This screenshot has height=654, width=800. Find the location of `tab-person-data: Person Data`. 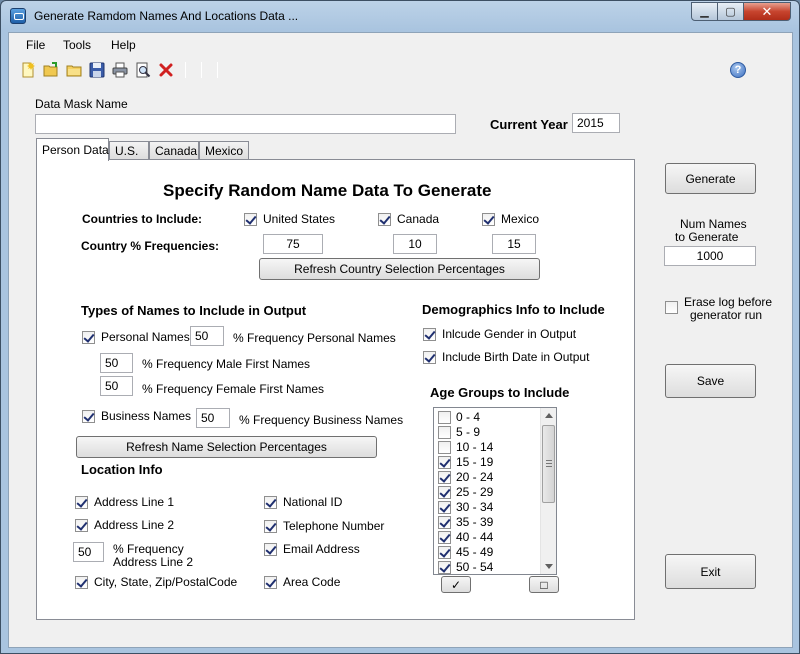

tab-person-data: Person Data is located at coordinates (72, 149).